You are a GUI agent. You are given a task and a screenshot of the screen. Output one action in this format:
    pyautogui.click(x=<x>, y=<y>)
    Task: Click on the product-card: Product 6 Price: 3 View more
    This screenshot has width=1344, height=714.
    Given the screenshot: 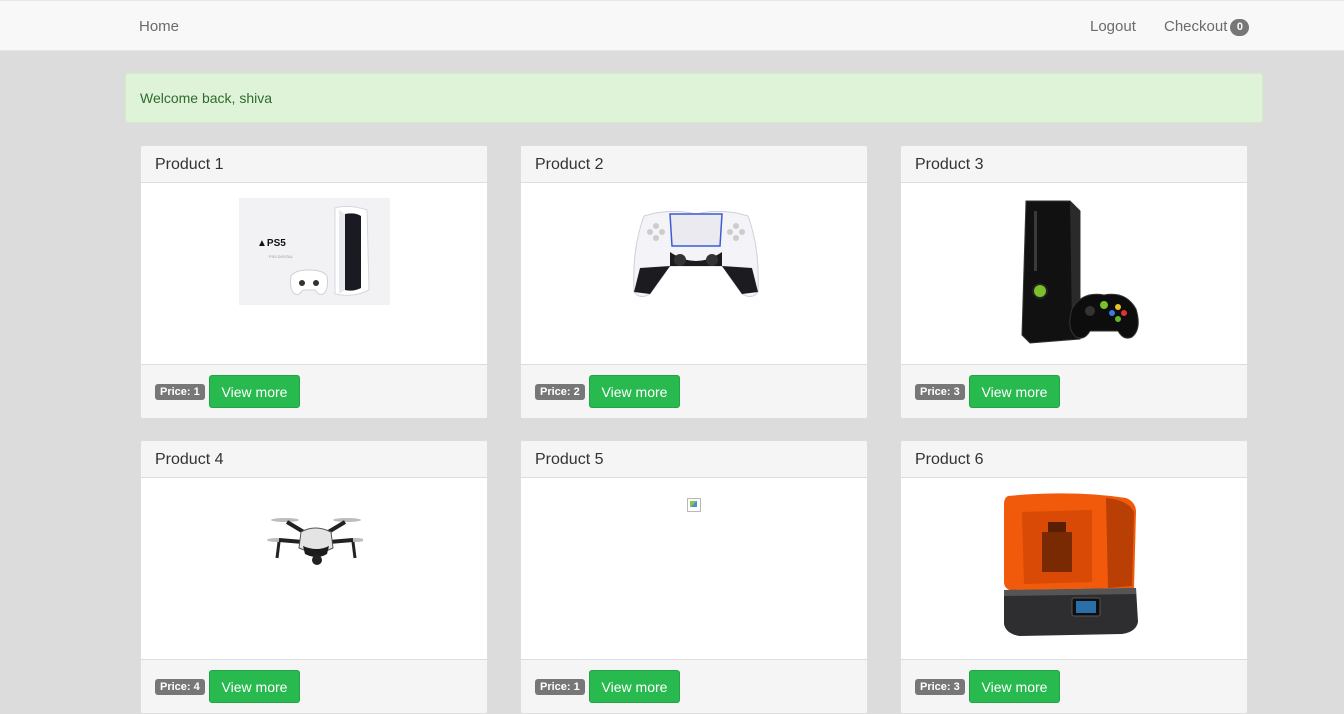 What is the action you would take?
    pyautogui.click(x=1074, y=577)
    